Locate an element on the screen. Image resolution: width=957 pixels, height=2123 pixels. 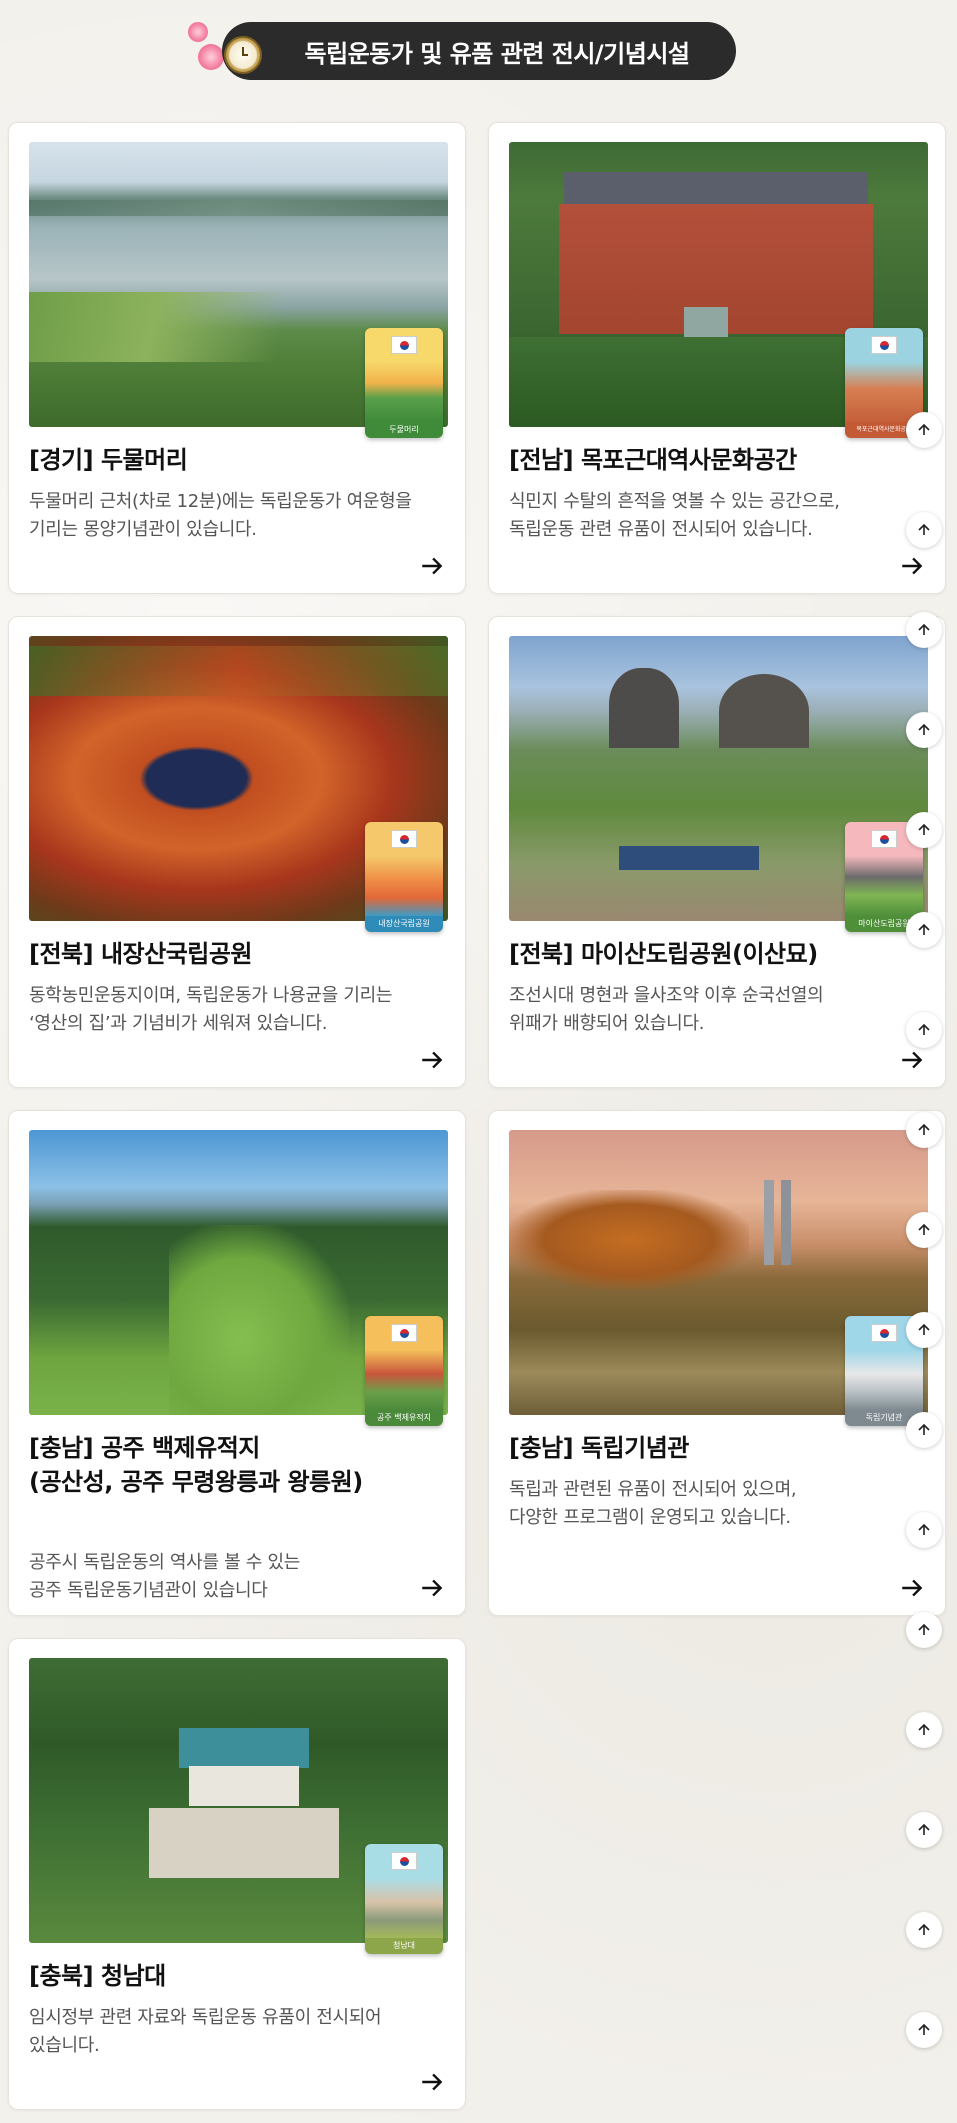
card-title: [전북] 마이산도립공원(이산묘) is located at coordinates (663, 954).